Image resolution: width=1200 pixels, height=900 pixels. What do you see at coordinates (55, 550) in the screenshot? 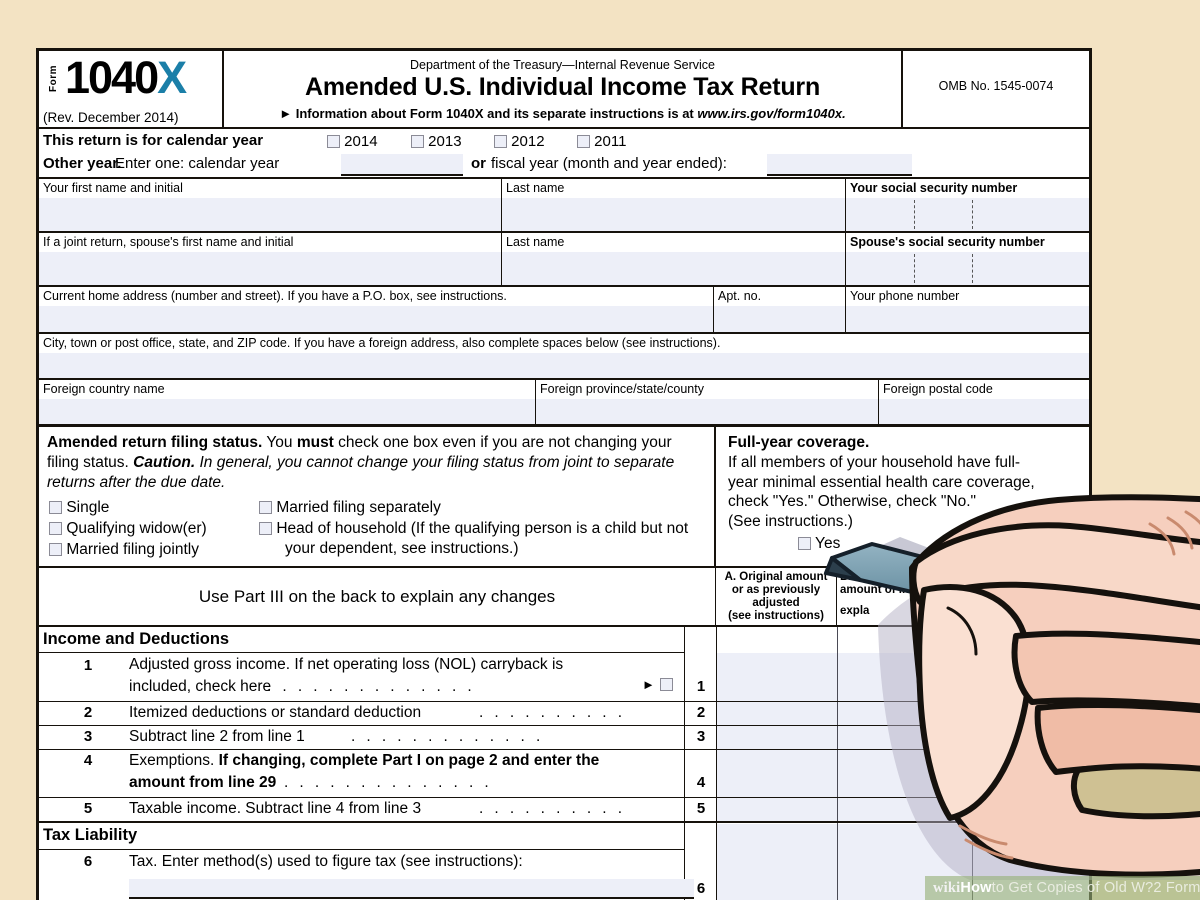
I see `checkbox-married-jointly` at bounding box center [55, 550].